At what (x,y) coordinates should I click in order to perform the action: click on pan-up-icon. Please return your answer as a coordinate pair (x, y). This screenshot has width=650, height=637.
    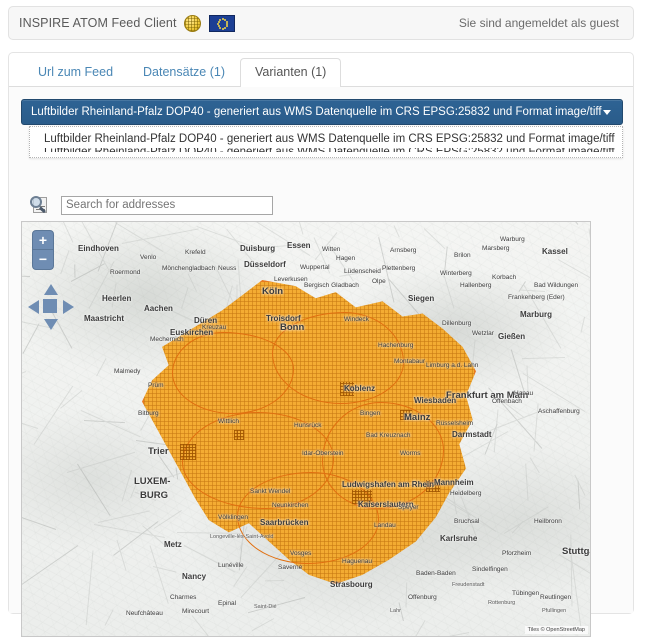
    Looking at the image, I should click on (51, 289).